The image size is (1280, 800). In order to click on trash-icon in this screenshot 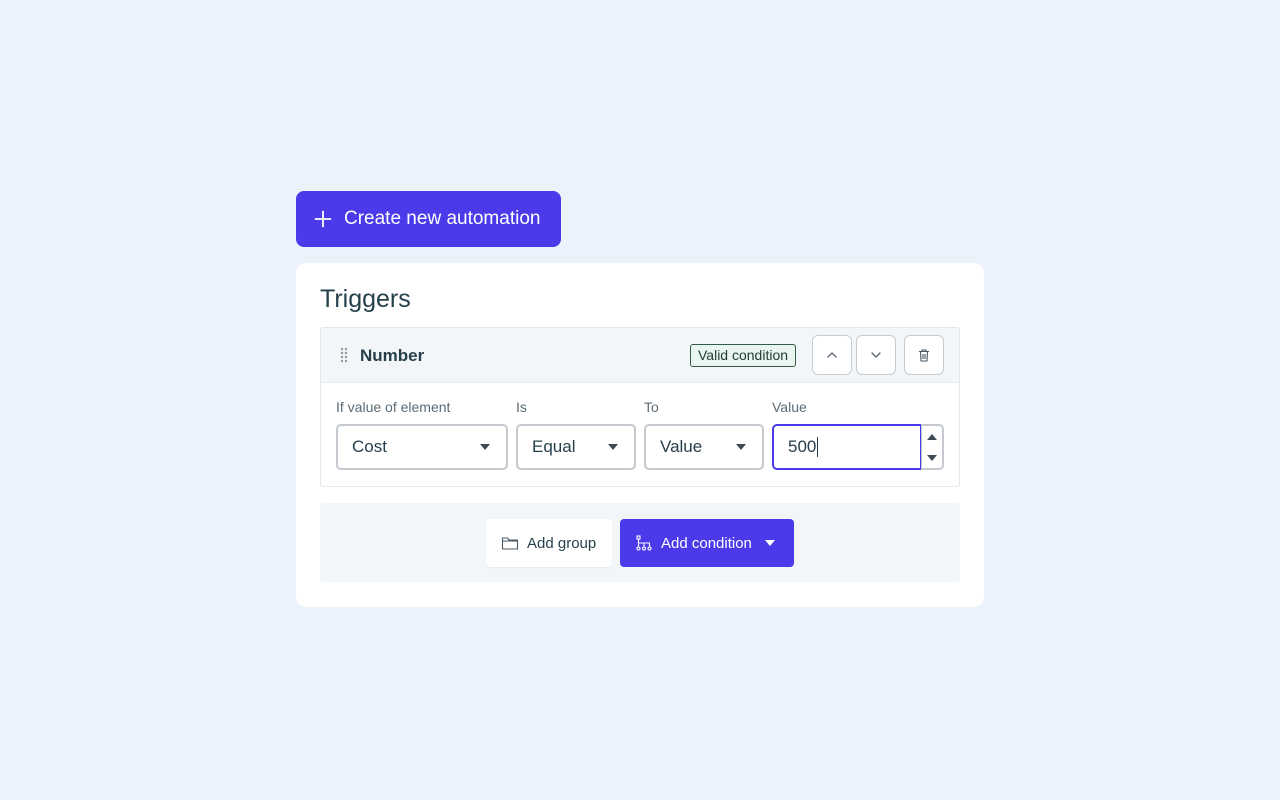, I will do `click(924, 355)`.